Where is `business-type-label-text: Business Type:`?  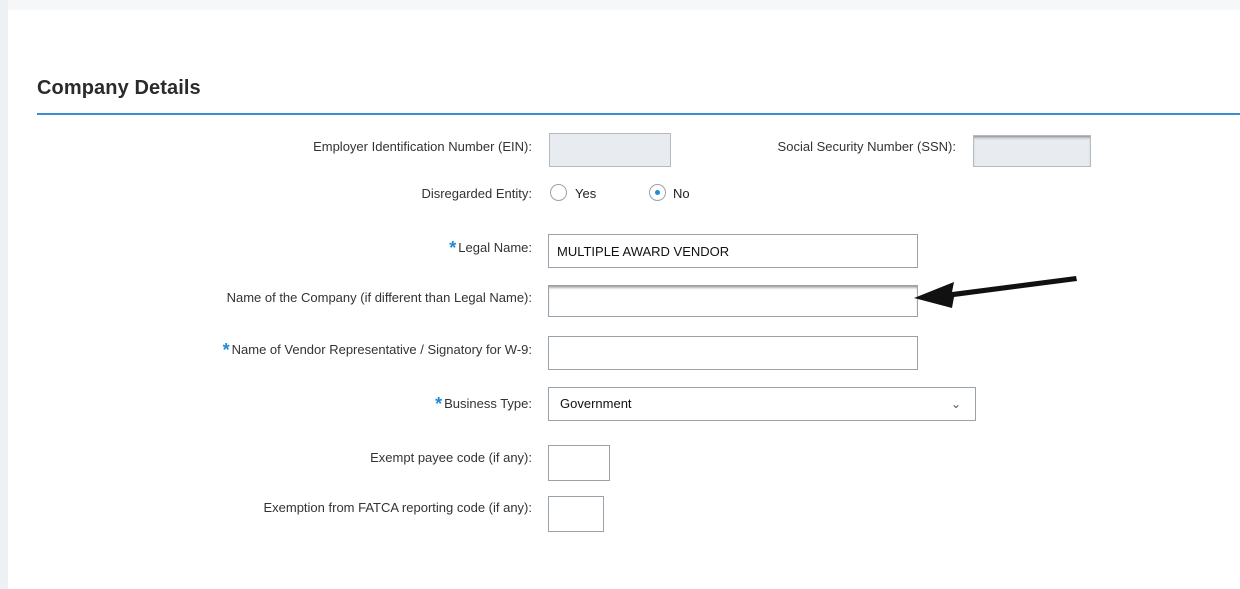 business-type-label-text: Business Type: is located at coordinates (488, 403).